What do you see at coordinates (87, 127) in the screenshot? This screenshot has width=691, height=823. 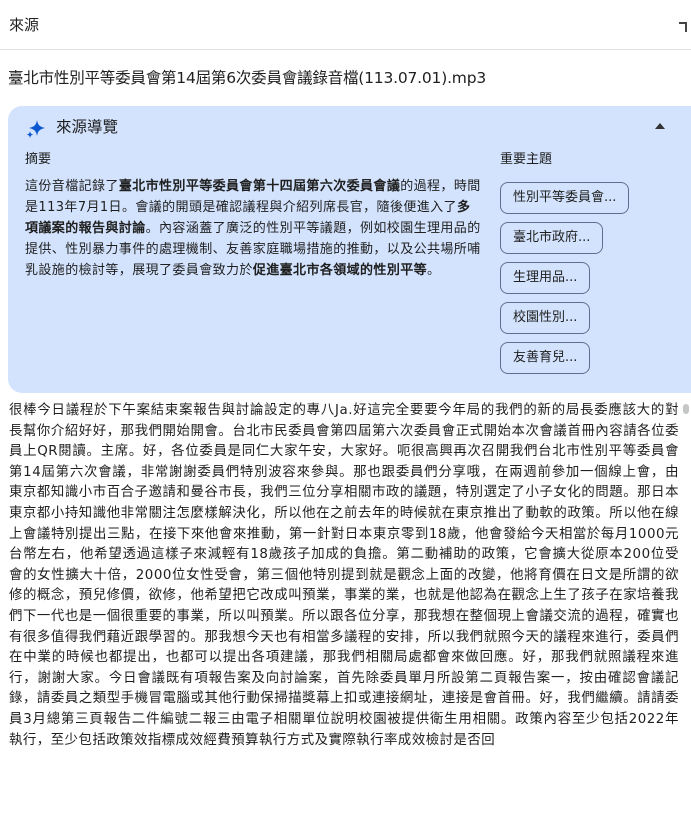 I see `source-guide-title: 來源導覽` at bounding box center [87, 127].